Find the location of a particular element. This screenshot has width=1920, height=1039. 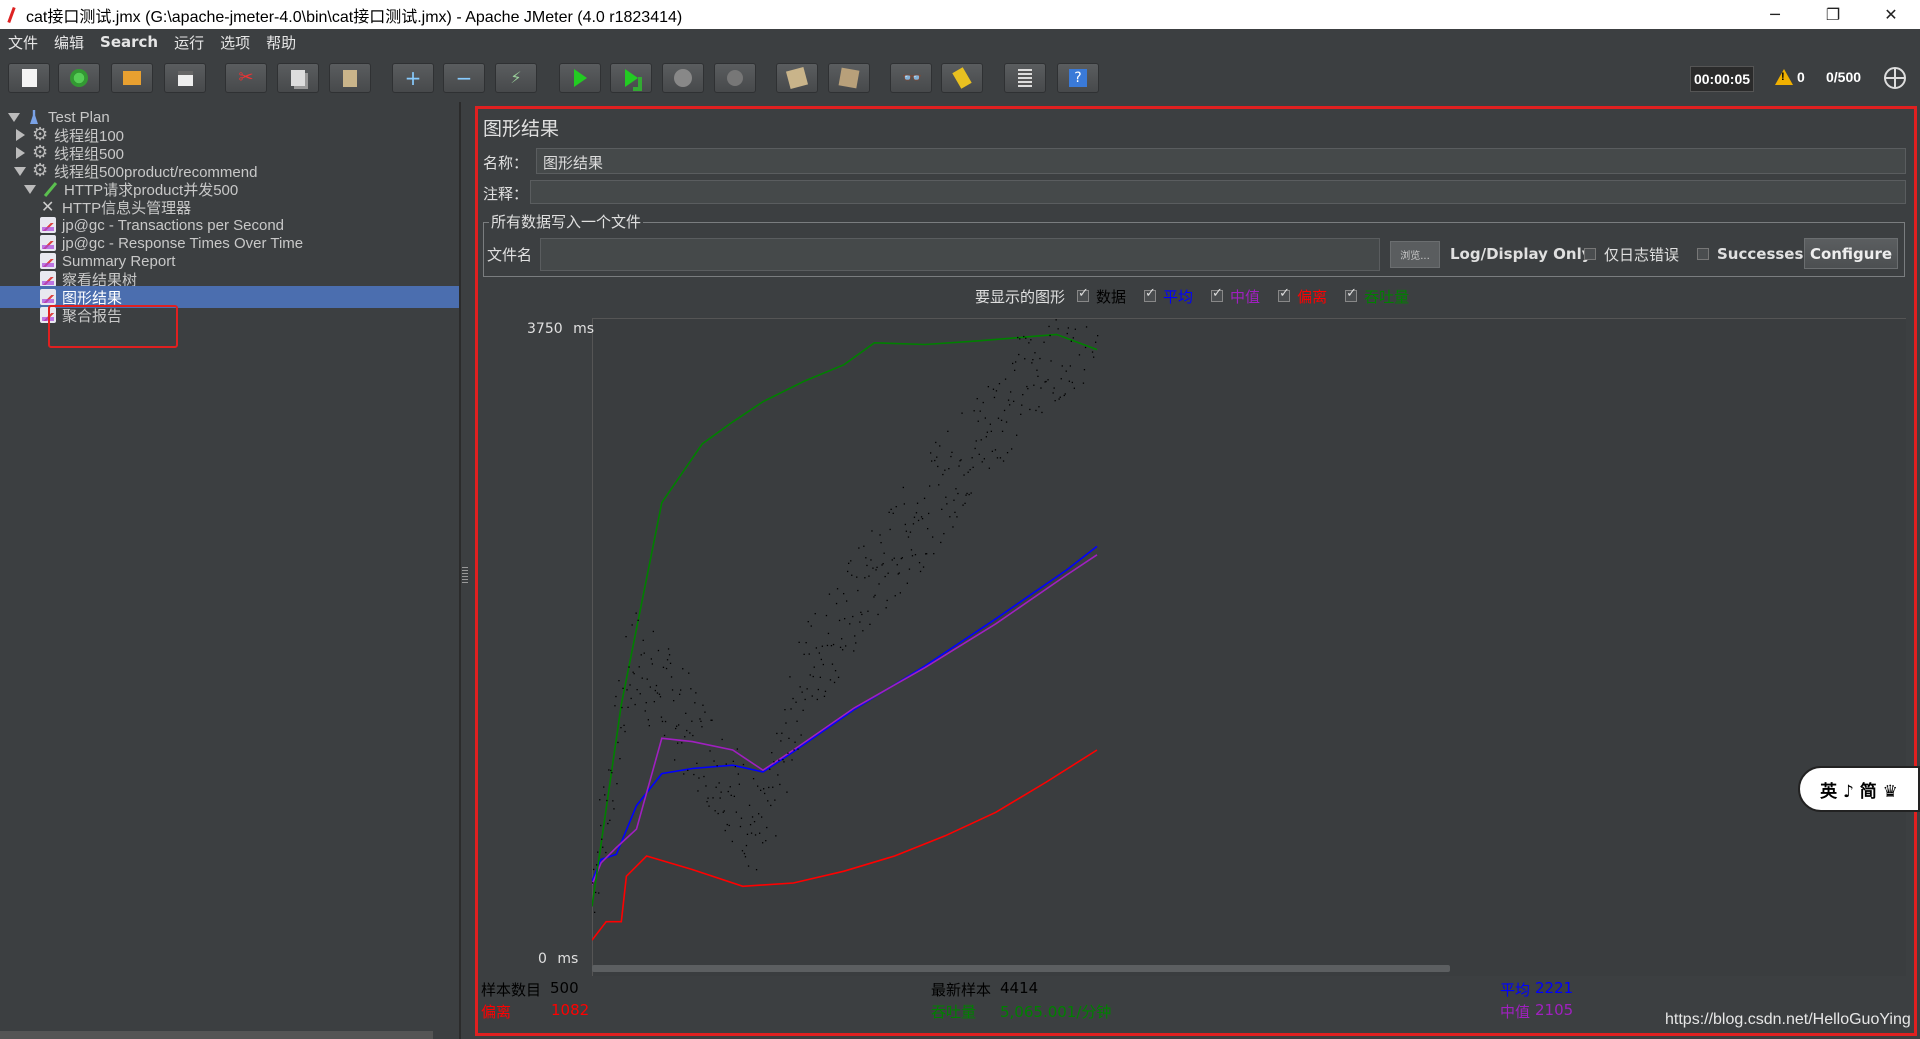

save-button is located at coordinates (185, 78).